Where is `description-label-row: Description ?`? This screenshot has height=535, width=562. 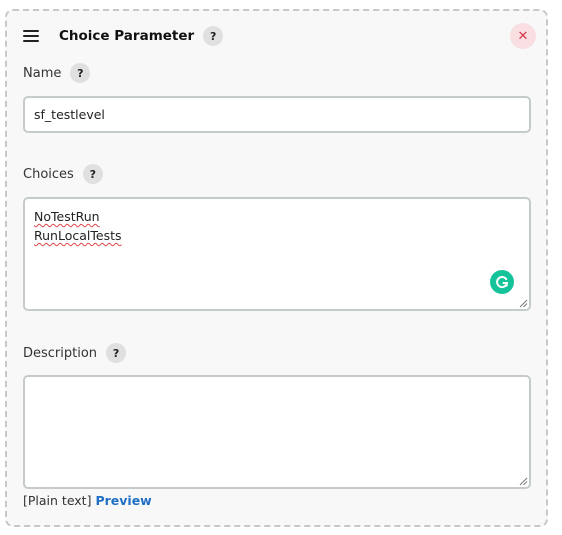
description-label-row: Description ? is located at coordinates (75, 353).